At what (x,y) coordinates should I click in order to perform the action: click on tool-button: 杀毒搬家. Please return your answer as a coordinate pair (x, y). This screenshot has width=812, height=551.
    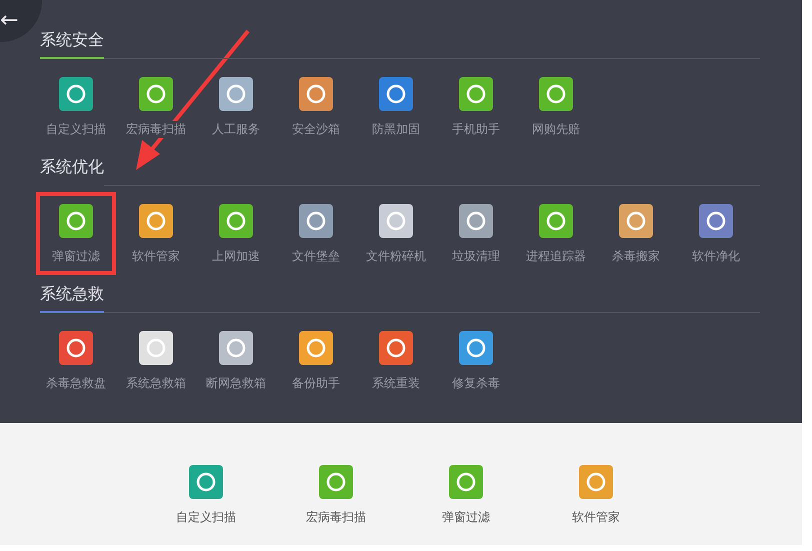
    Looking at the image, I should click on (636, 233).